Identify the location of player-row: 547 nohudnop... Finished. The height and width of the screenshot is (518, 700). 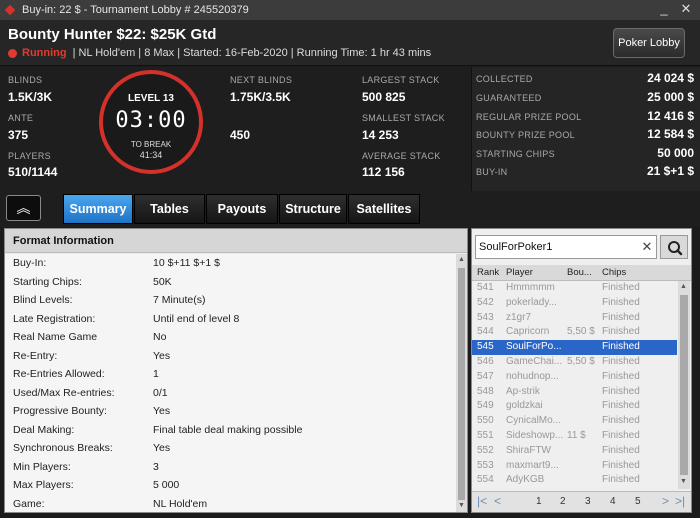
(574, 377).